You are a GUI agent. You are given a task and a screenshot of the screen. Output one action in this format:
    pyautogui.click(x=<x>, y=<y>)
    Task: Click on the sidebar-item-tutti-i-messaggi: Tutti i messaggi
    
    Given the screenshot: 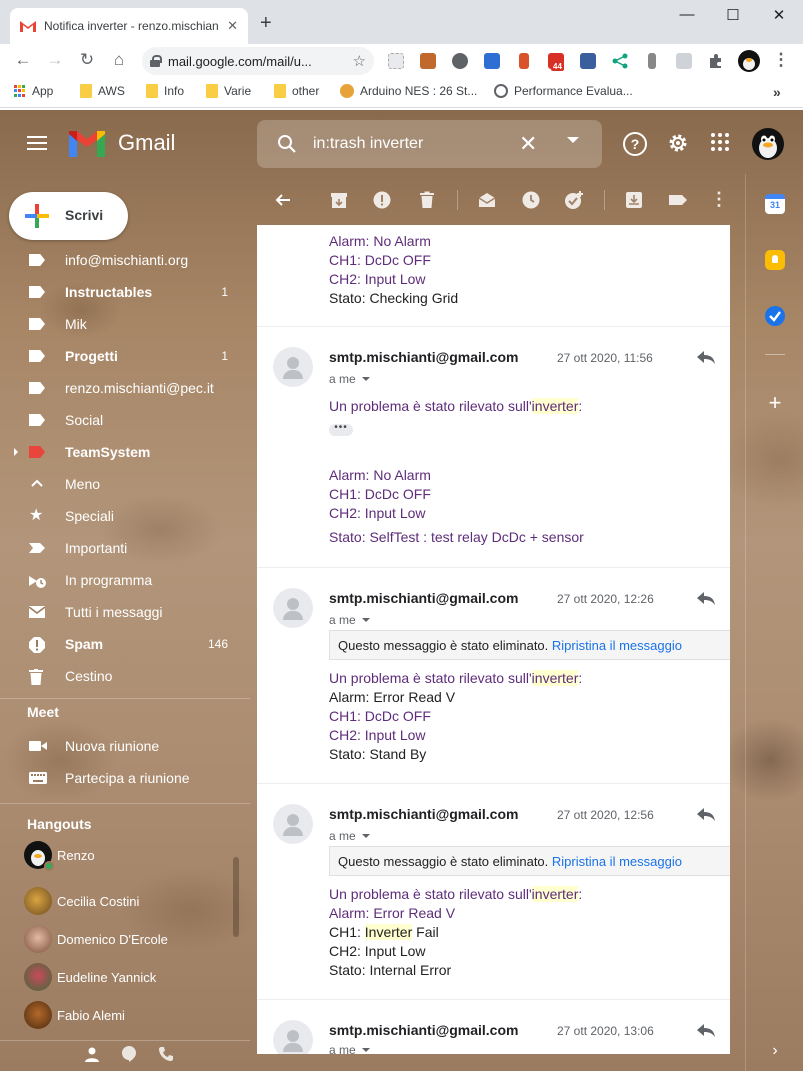 What is the action you would take?
    pyautogui.click(x=125, y=612)
    